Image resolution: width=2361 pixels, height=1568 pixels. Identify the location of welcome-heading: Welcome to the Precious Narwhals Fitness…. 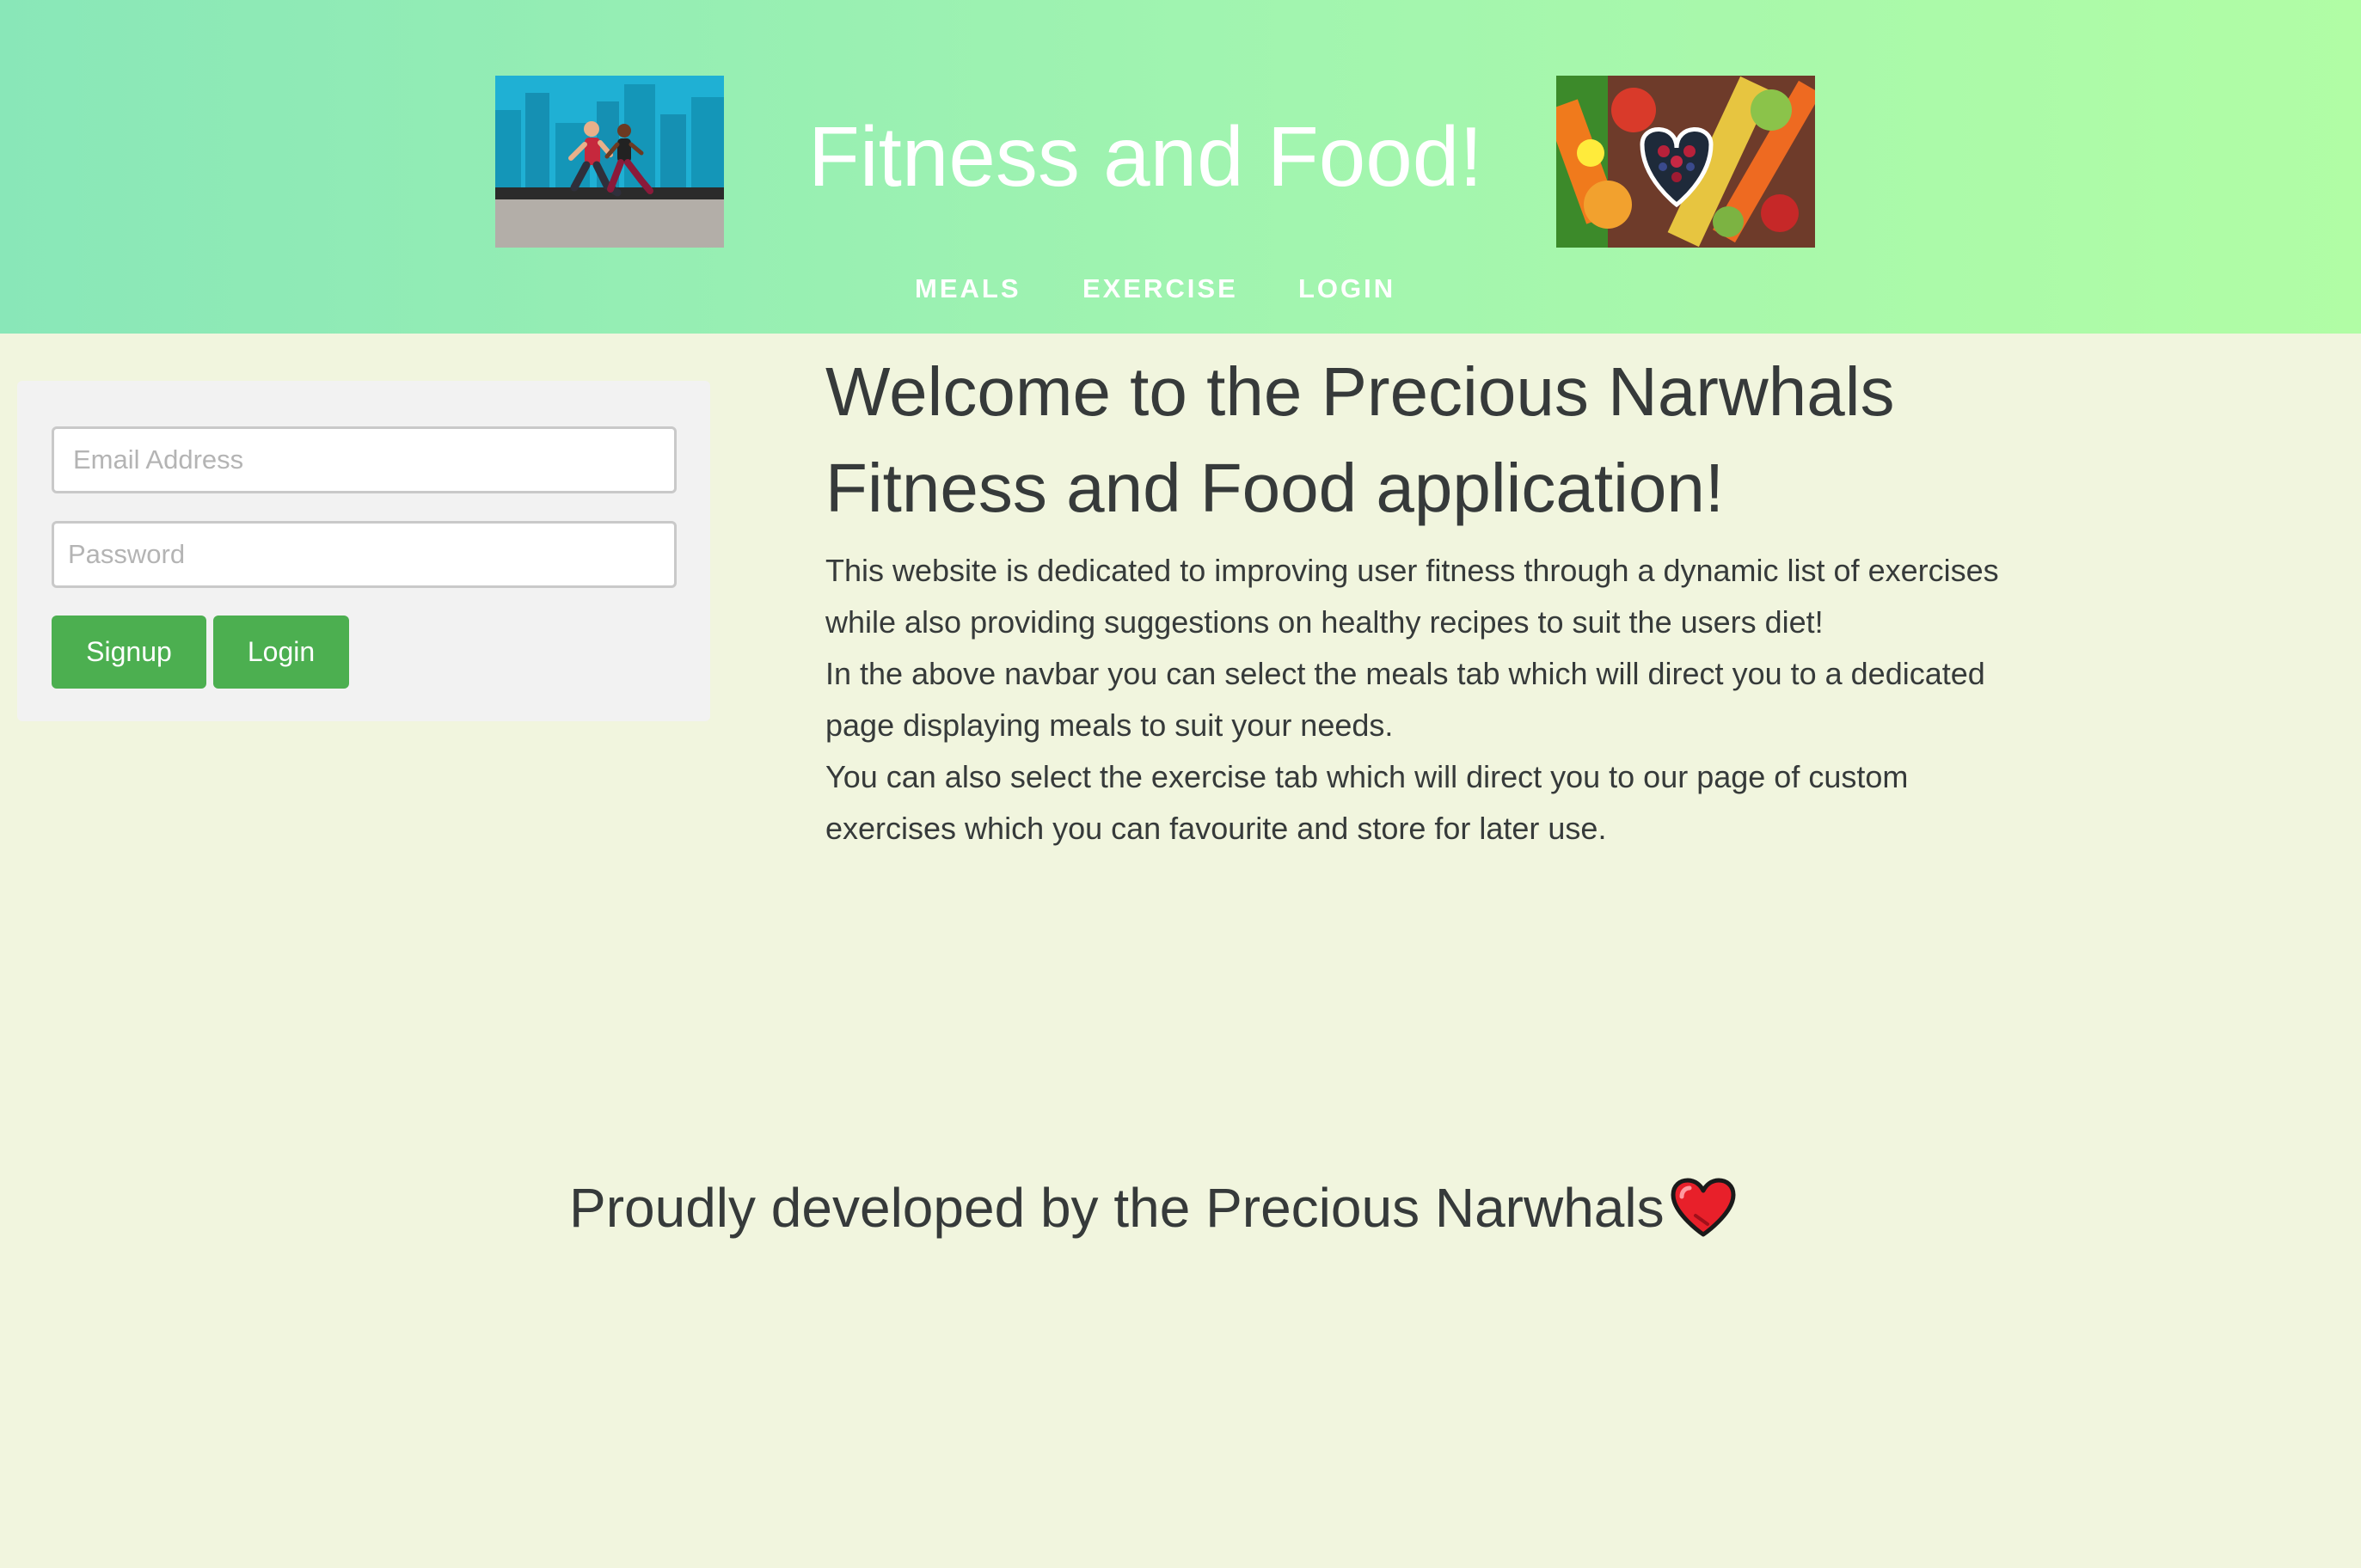
(1427, 440).